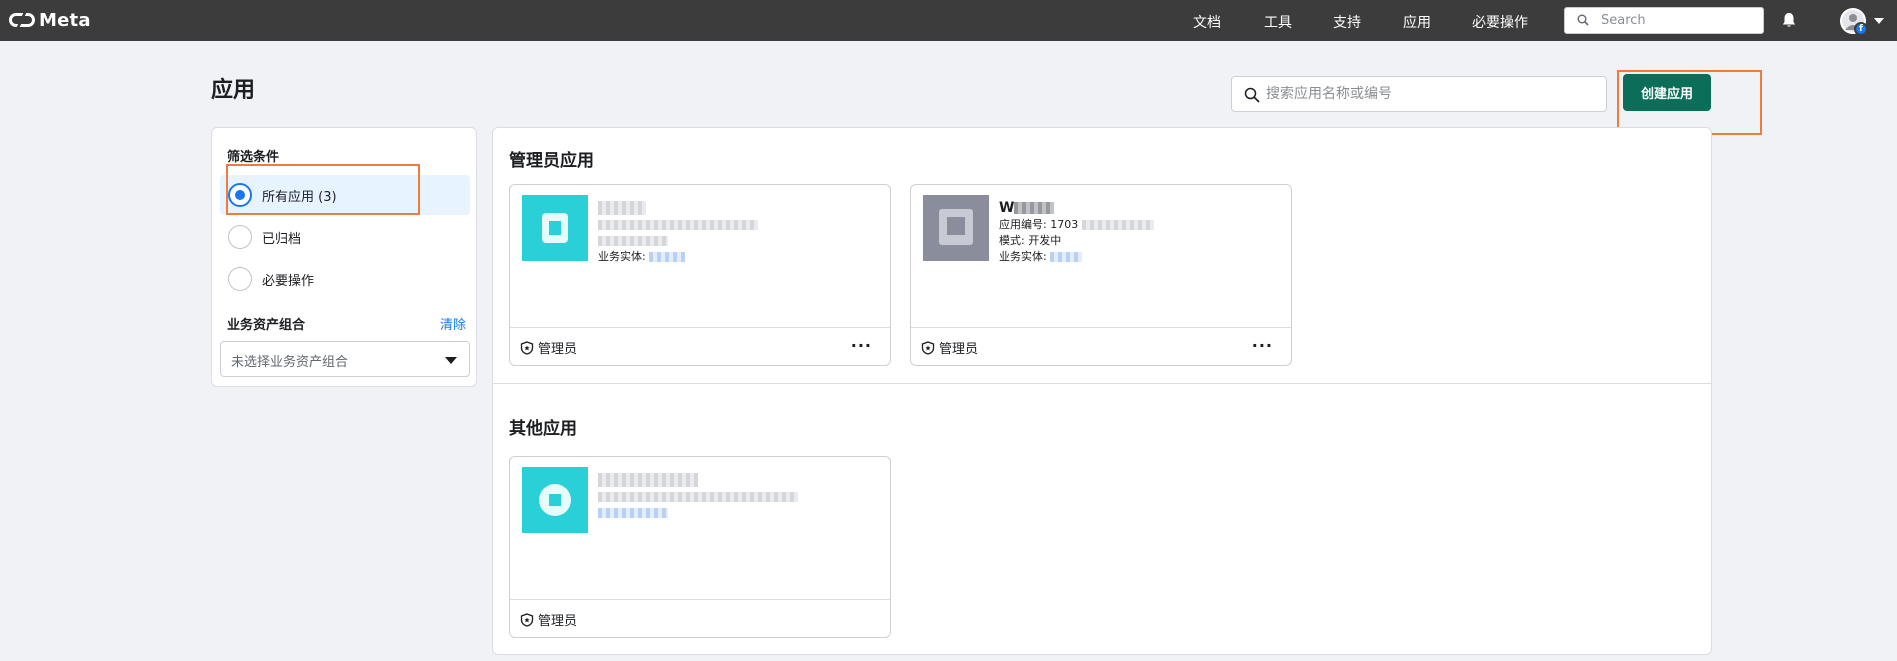 Image resolution: width=1897 pixels, height=661 pixels. Describe the element at coordinates (1101, 275) in the screenshot. I see `app-card: W 应用编号: 1703 模式: 开发中 业务实体: 管理员 ···` at that location.